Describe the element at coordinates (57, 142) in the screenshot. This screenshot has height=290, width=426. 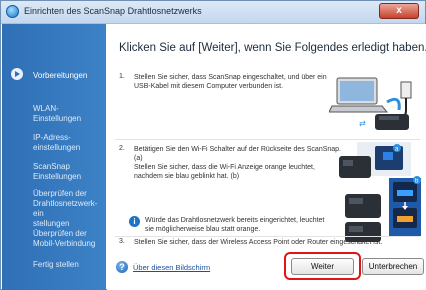
I see `sidebar-item-ip: IP-Adress- einstellungen` at that location.